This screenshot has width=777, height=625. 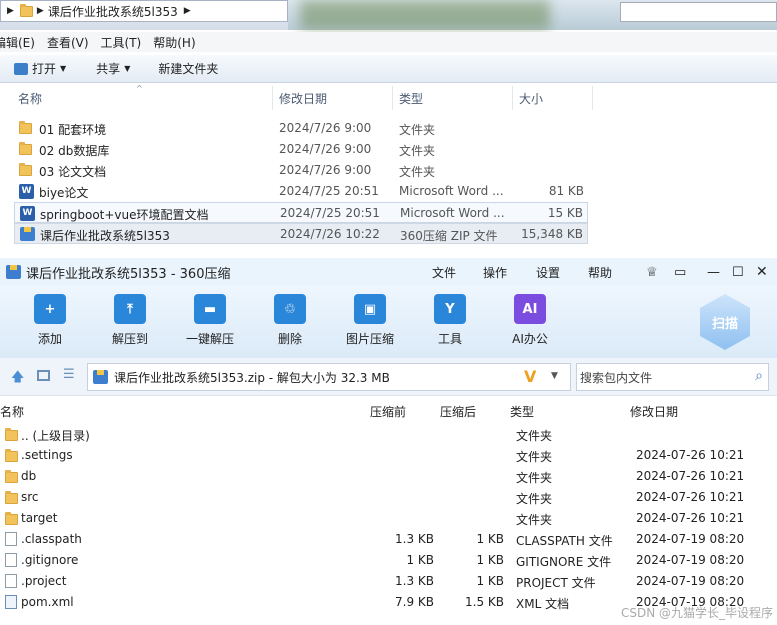 What do you see at coordinates (495, 272) in the screenshot?
I see `title-menu-action: 操作` at bounding box center [495, 272].